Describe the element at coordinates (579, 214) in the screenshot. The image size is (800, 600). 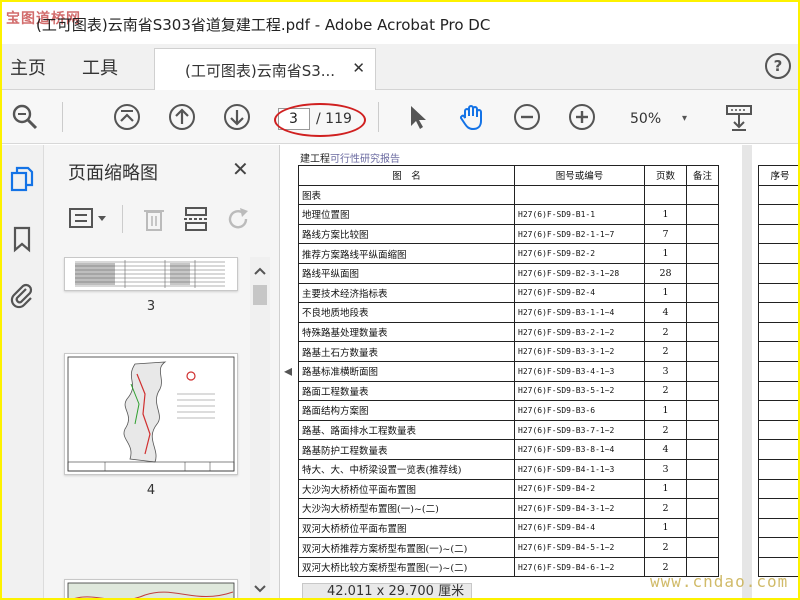
I see `cell-code: H27(6)F-SD9-B1-1` at that location.